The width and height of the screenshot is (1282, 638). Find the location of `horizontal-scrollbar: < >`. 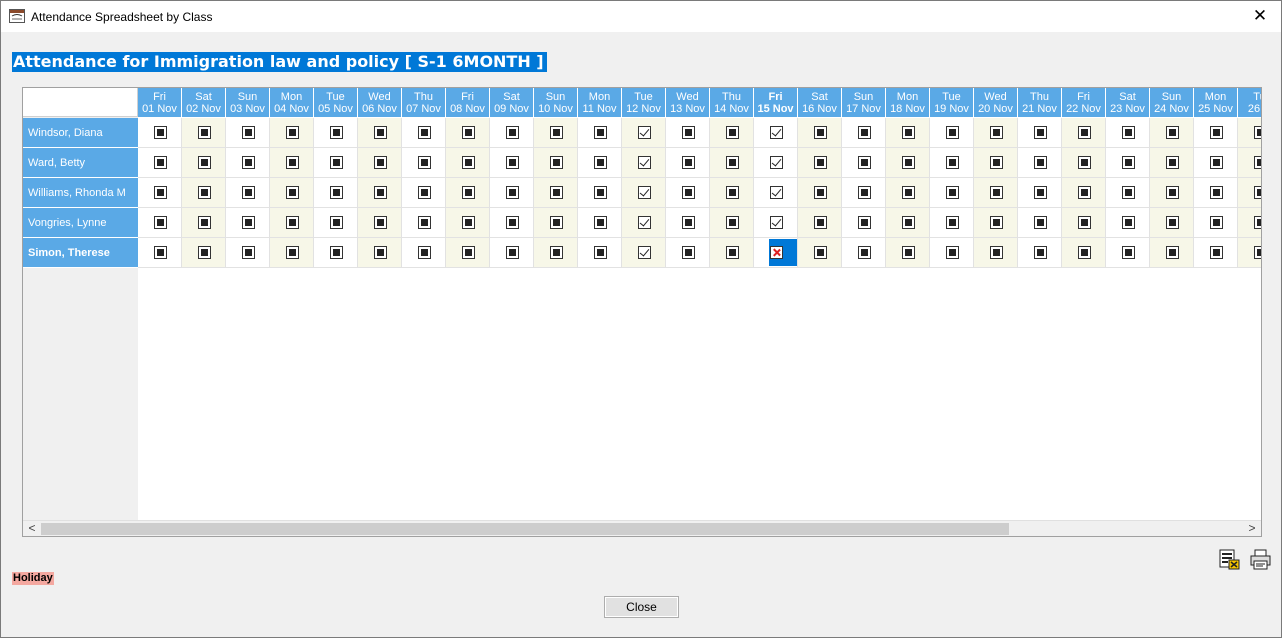

horizontal-scrollbar: < > is located at coordinates (642, 528).